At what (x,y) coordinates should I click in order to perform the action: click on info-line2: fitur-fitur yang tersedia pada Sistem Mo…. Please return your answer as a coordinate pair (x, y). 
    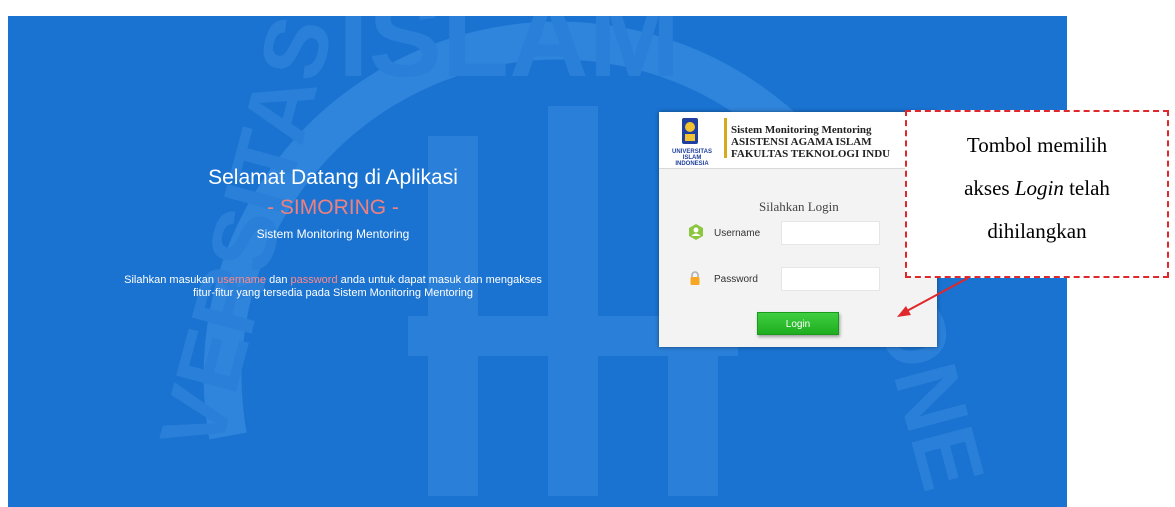
    Looking at the image, I should click on (333, 293).